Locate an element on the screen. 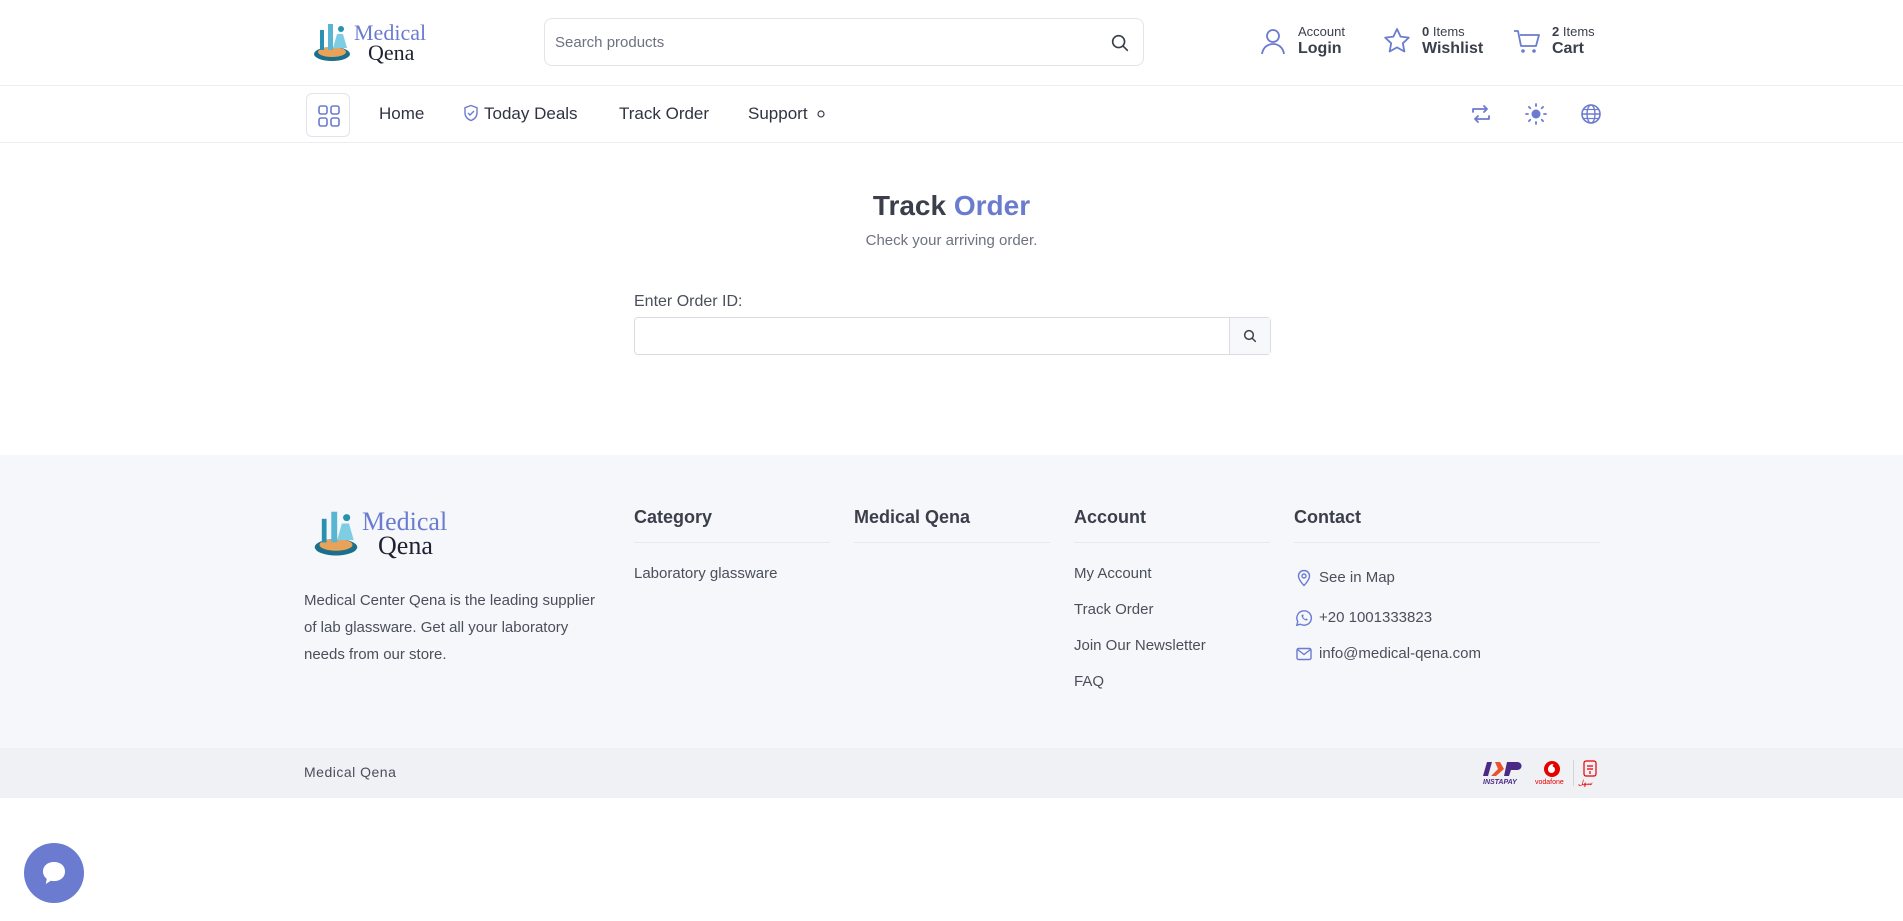 This screenshot has width=1903, height=921. categories-menu-button is located at coordinates (328, 115).